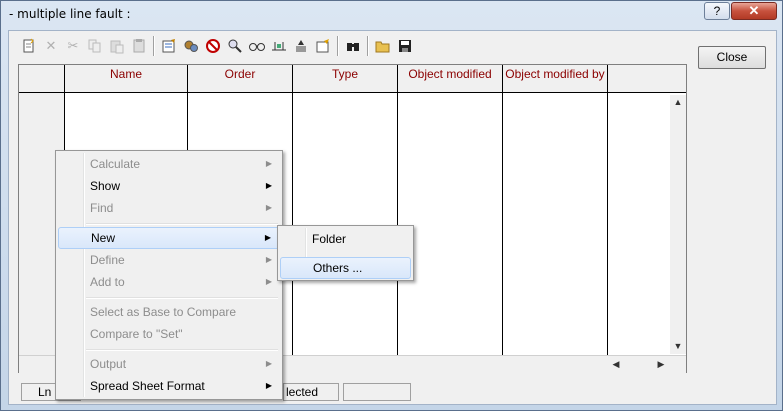 Image resolution: width=783 pixels, height=411 pixels. I want to click on scroll-right-icon: ▶, so click(661, 364).